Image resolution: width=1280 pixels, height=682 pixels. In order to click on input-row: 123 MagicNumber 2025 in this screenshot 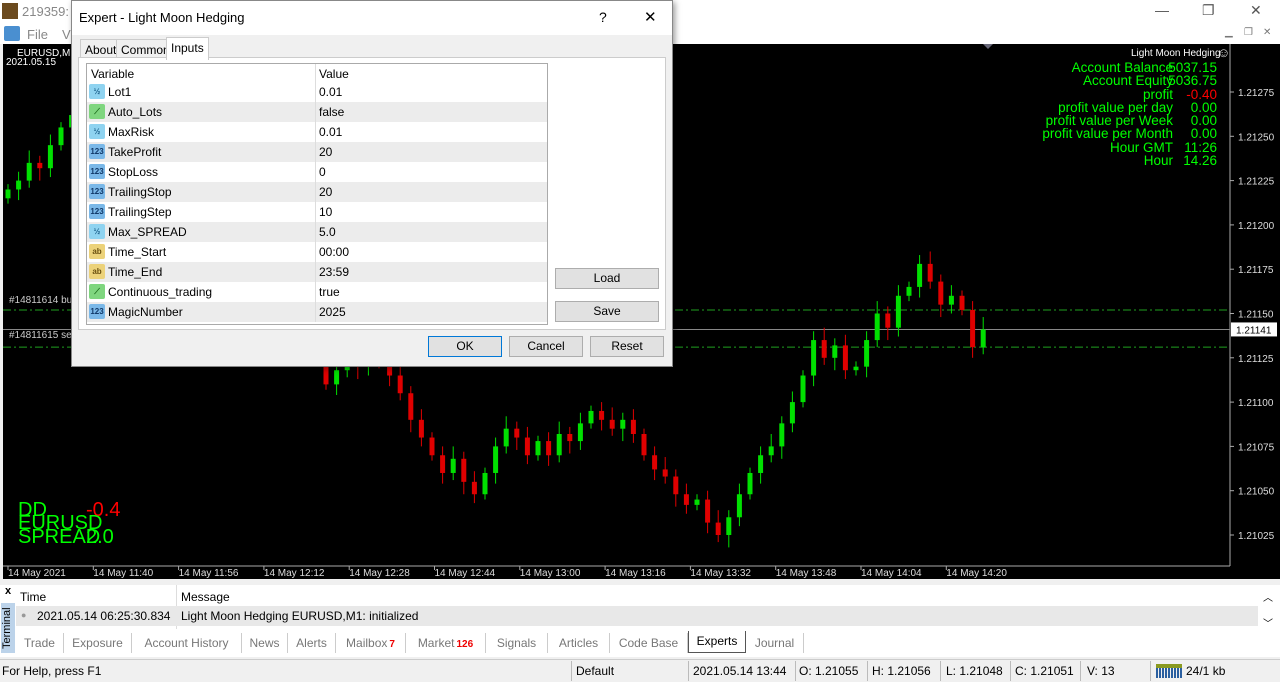, I will do `click(317, 312)`.